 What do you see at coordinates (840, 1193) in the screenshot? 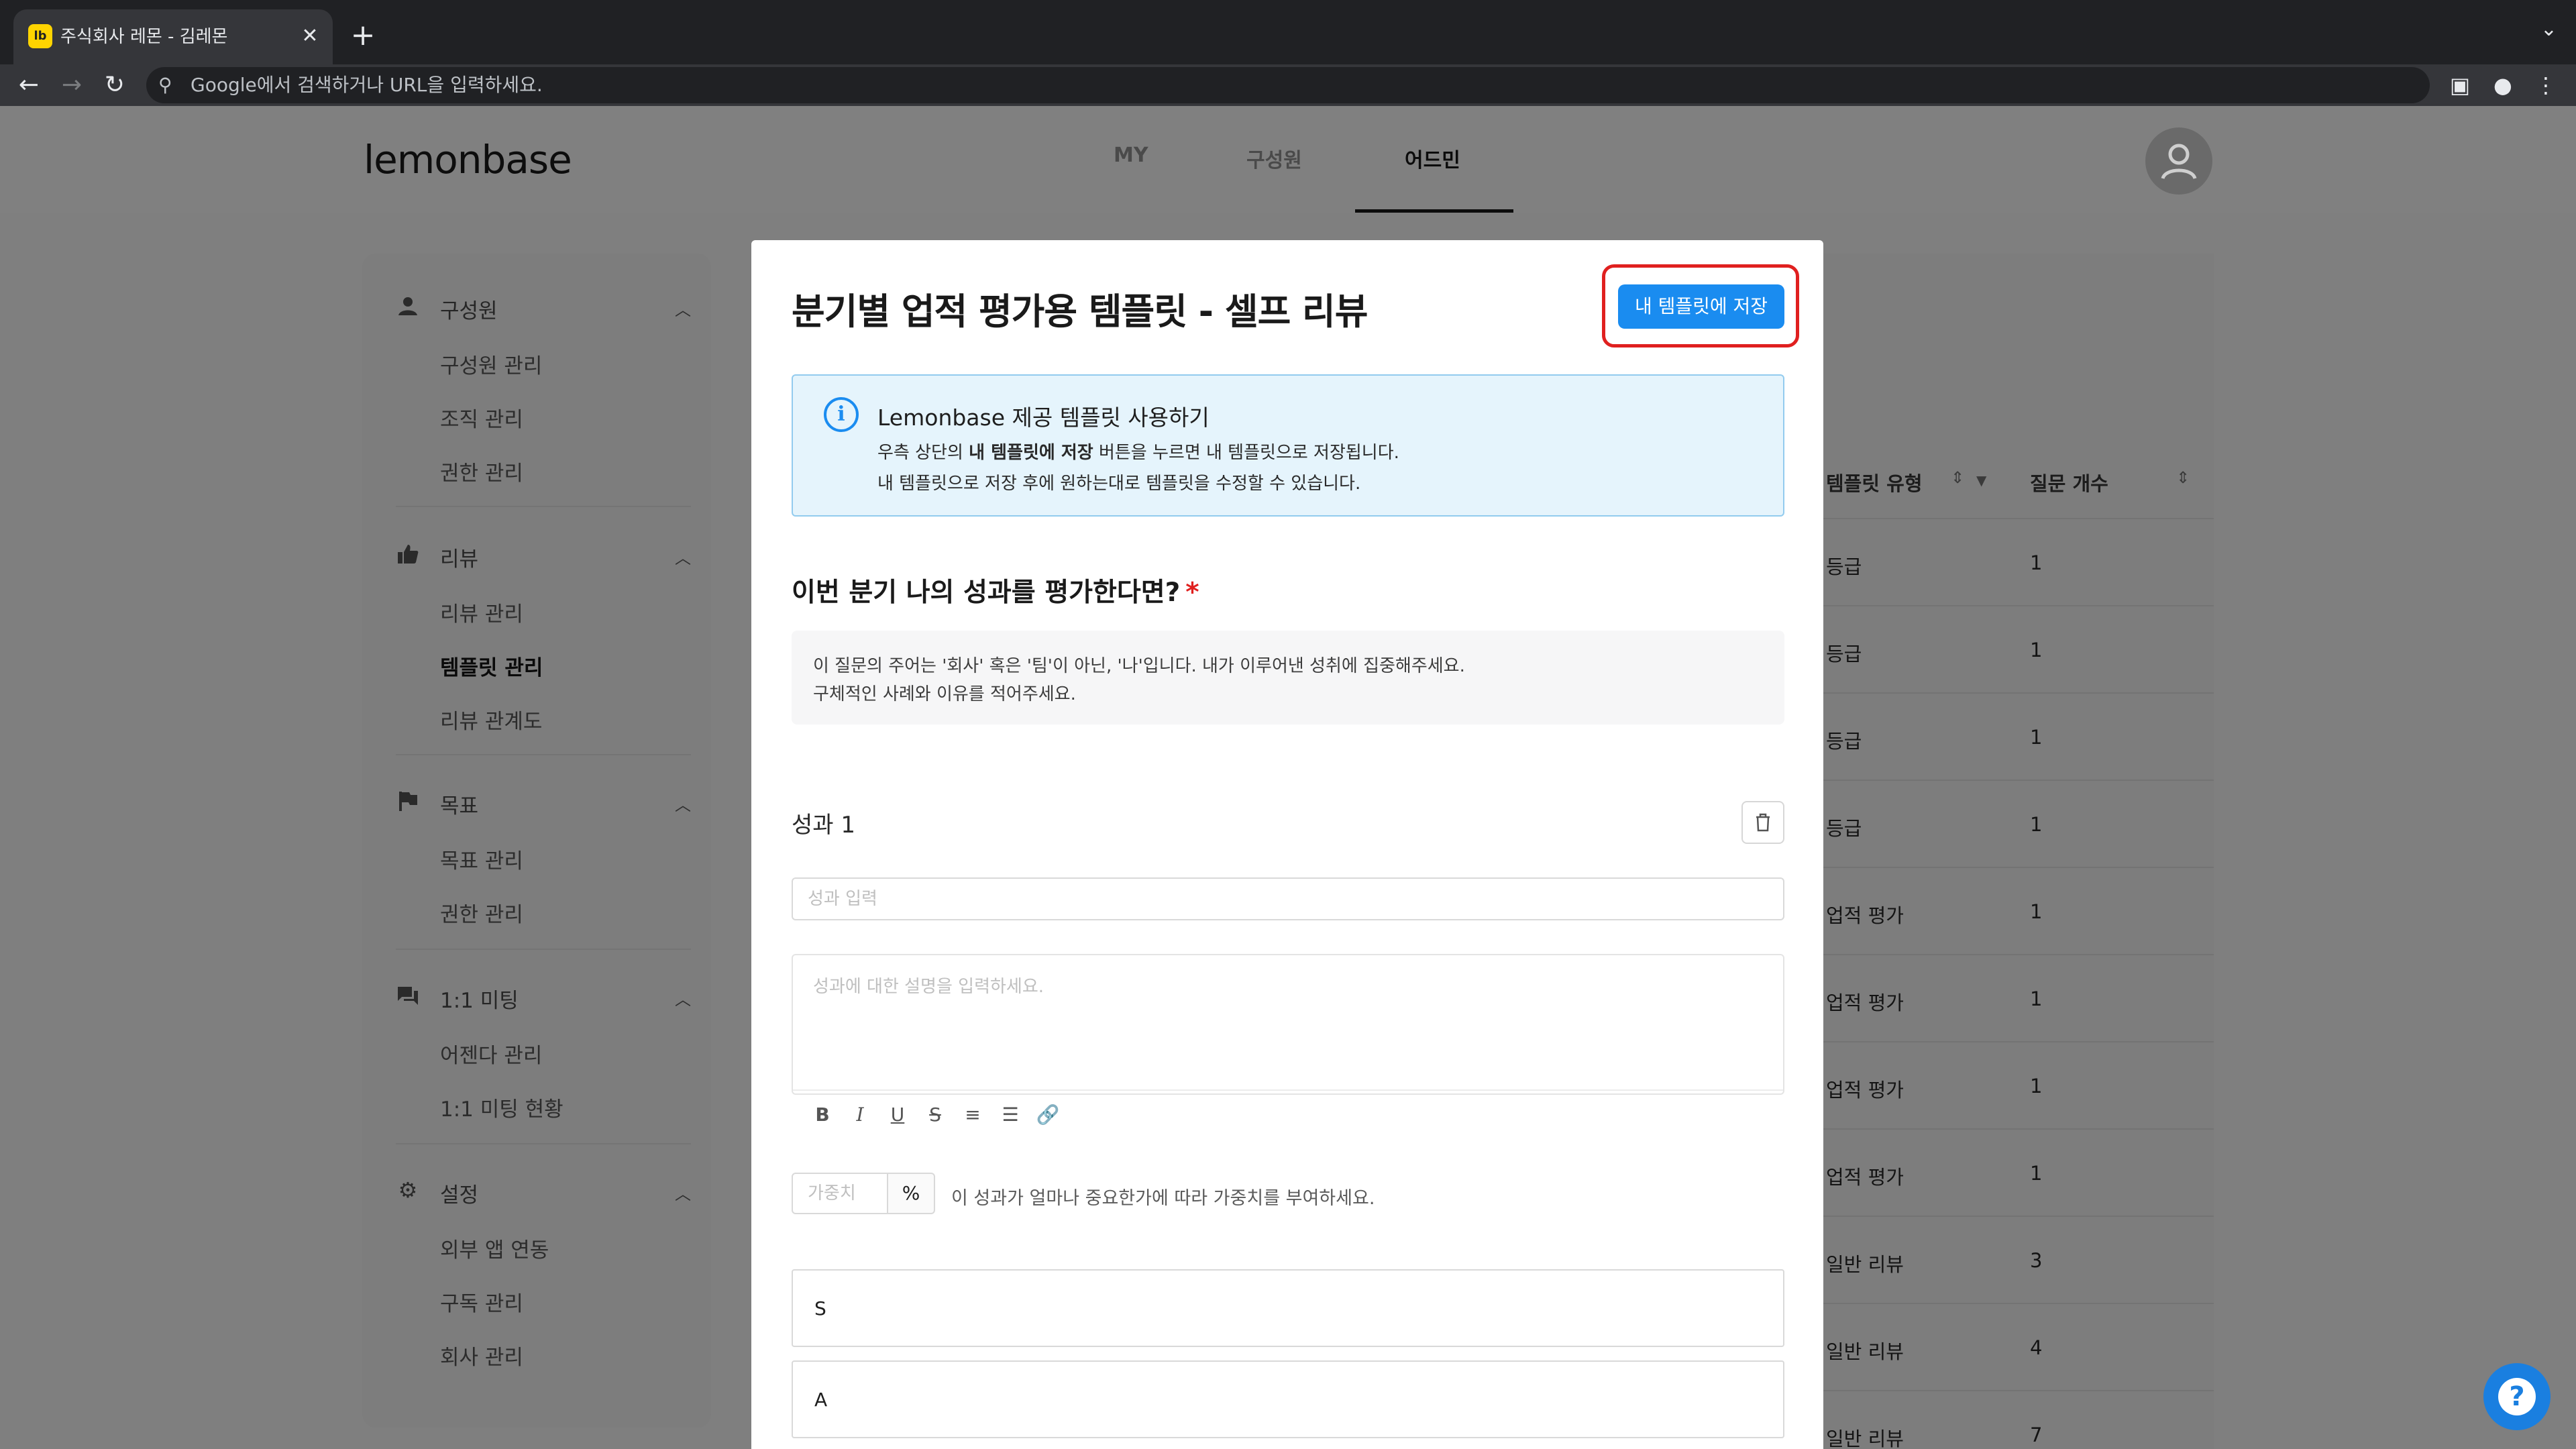
I see `weight-input: 가중치` at bounding box center [840, 1193].